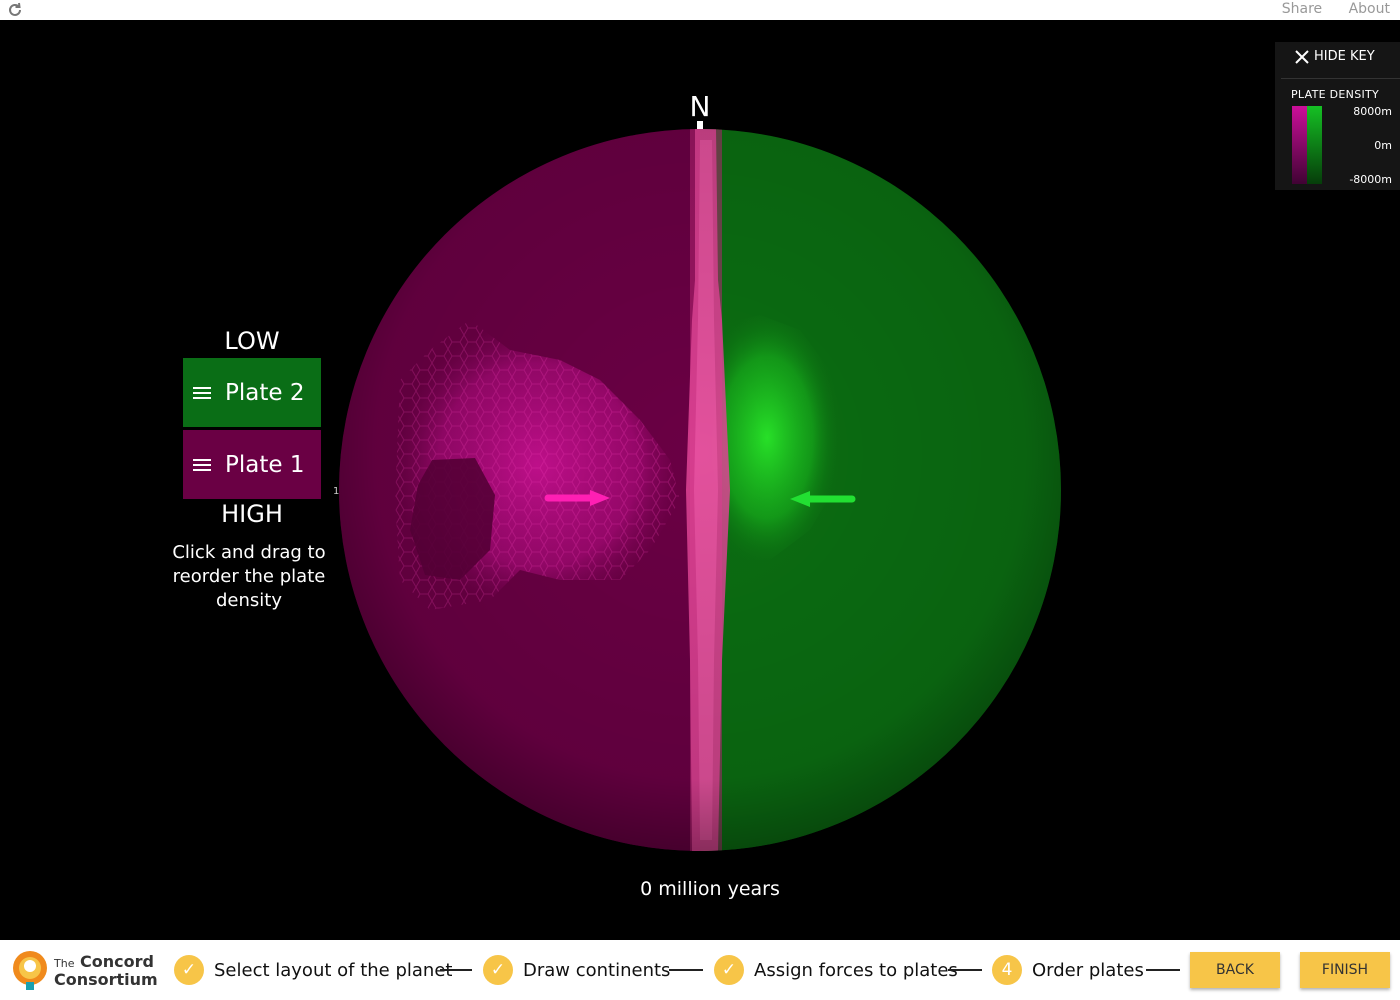 The height and width of the screenshot is (1000, 1400). Describe the element at coordinates (265, 464) in the screenshot. I see `plate-1-label: Plate 1` at that location.